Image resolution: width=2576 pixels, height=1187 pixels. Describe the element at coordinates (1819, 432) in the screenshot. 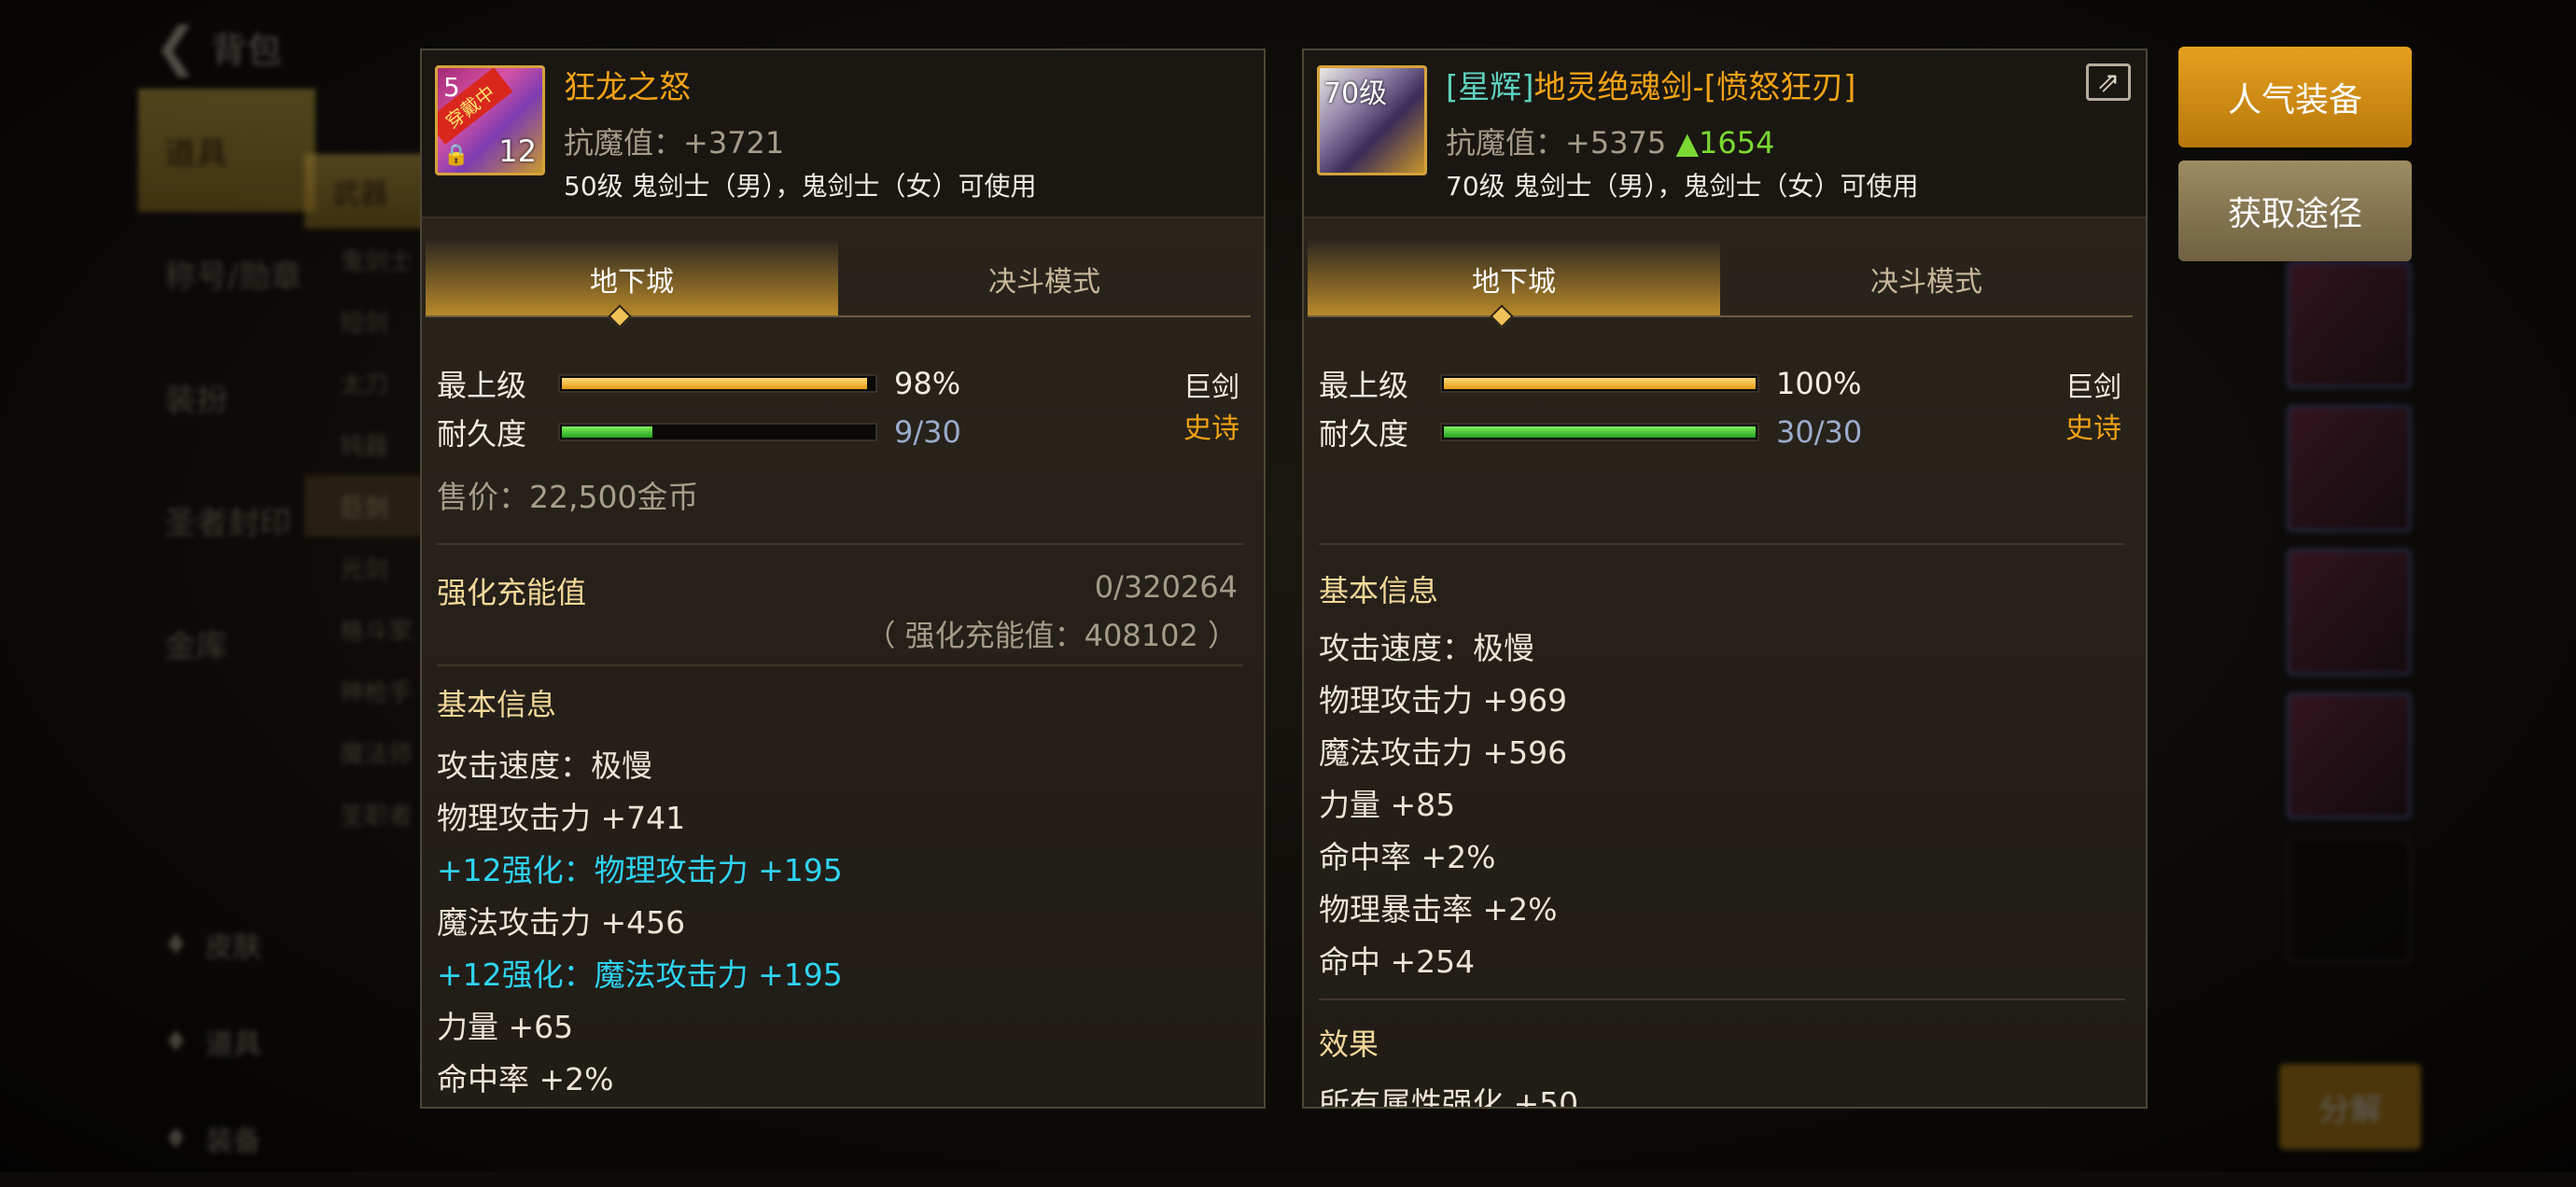

I see `durability-value: 30/30` at that location.